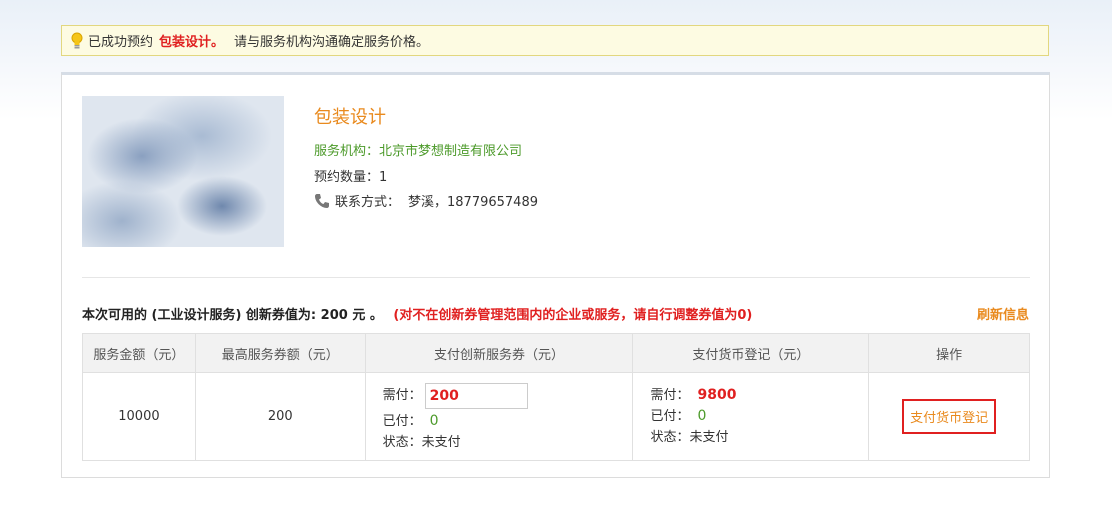 The height and width of the screenshot is (517, 1112). What do you see at coordinates (499, 353) in the screenshot?
I see `header-pay-voucher: 支付创新服务券（元）` at bounding box center [499, 353].